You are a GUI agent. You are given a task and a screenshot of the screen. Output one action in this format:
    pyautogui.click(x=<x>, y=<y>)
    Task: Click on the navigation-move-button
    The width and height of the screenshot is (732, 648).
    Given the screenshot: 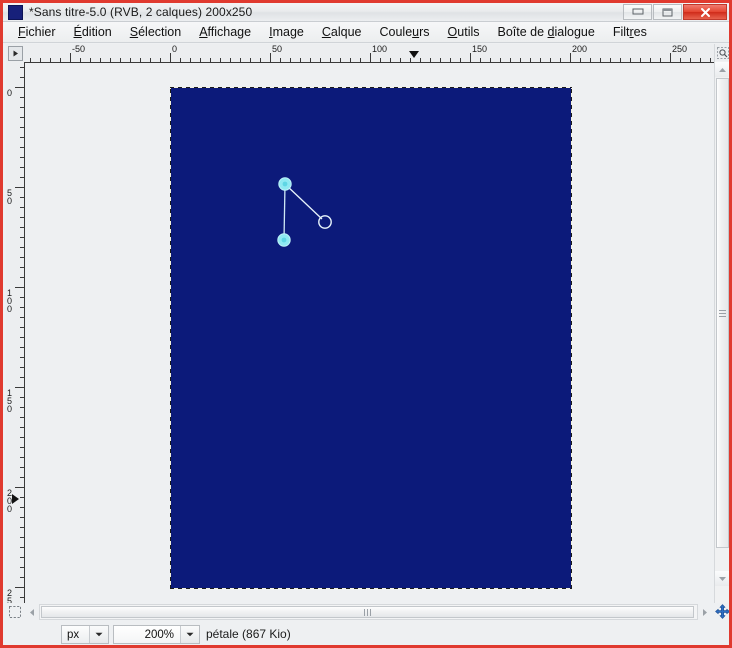 What is the action you would take?
    pyautogui.click(x=721, y=611)
    